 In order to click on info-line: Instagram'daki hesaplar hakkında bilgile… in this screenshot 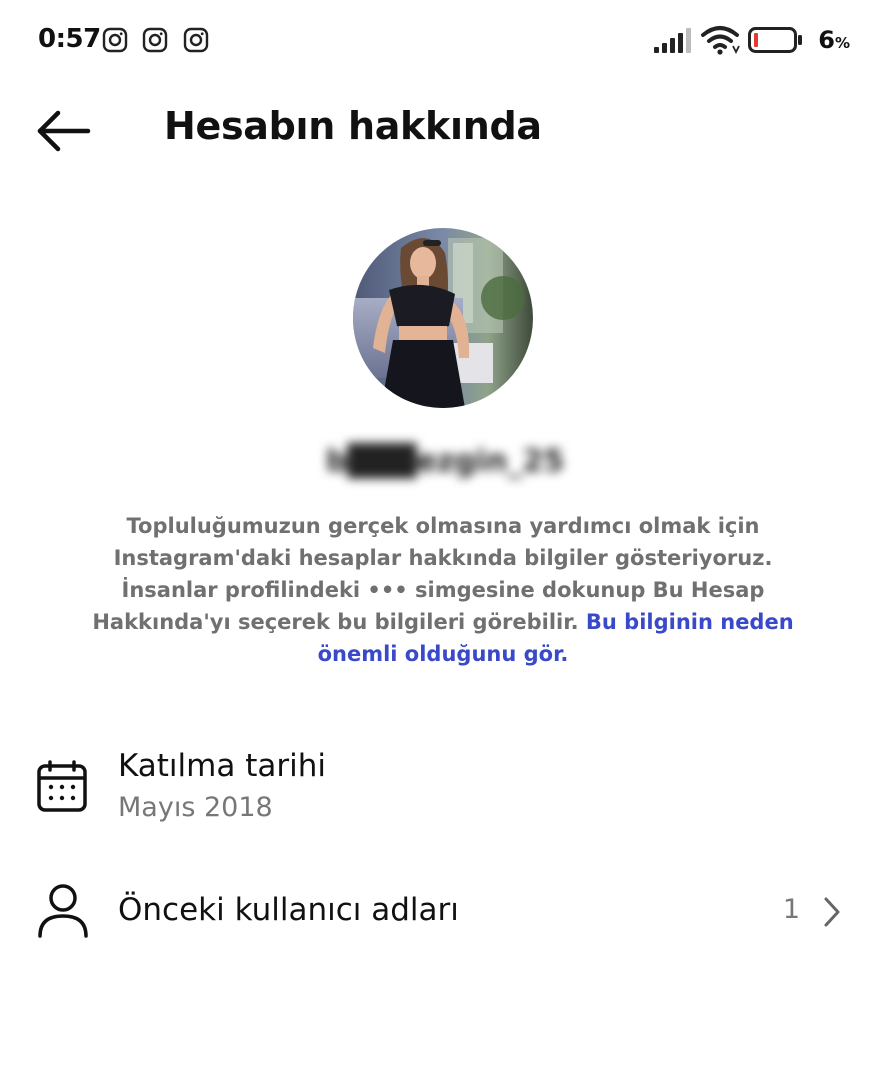, I will do `click(443, 558)`.